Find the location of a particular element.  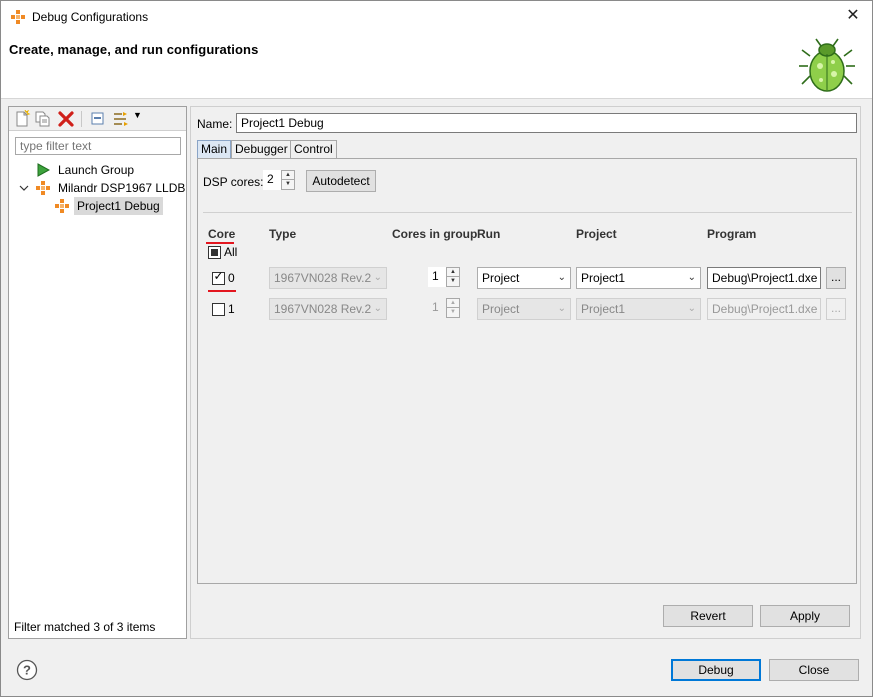

autodetect-button: Autodetect is located at coordinates (341, 181).